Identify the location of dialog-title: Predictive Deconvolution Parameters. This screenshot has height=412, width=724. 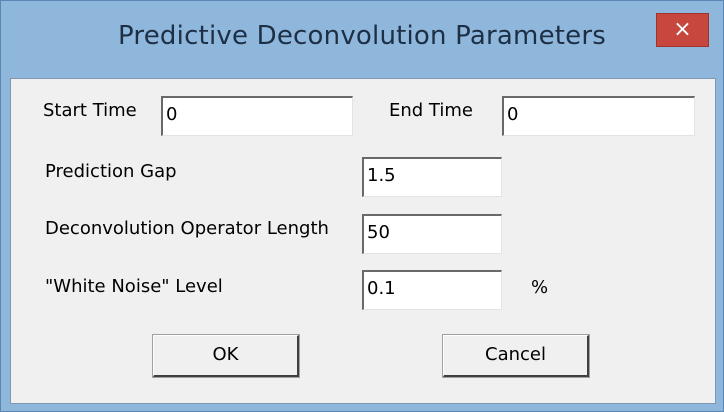
(362, 36).